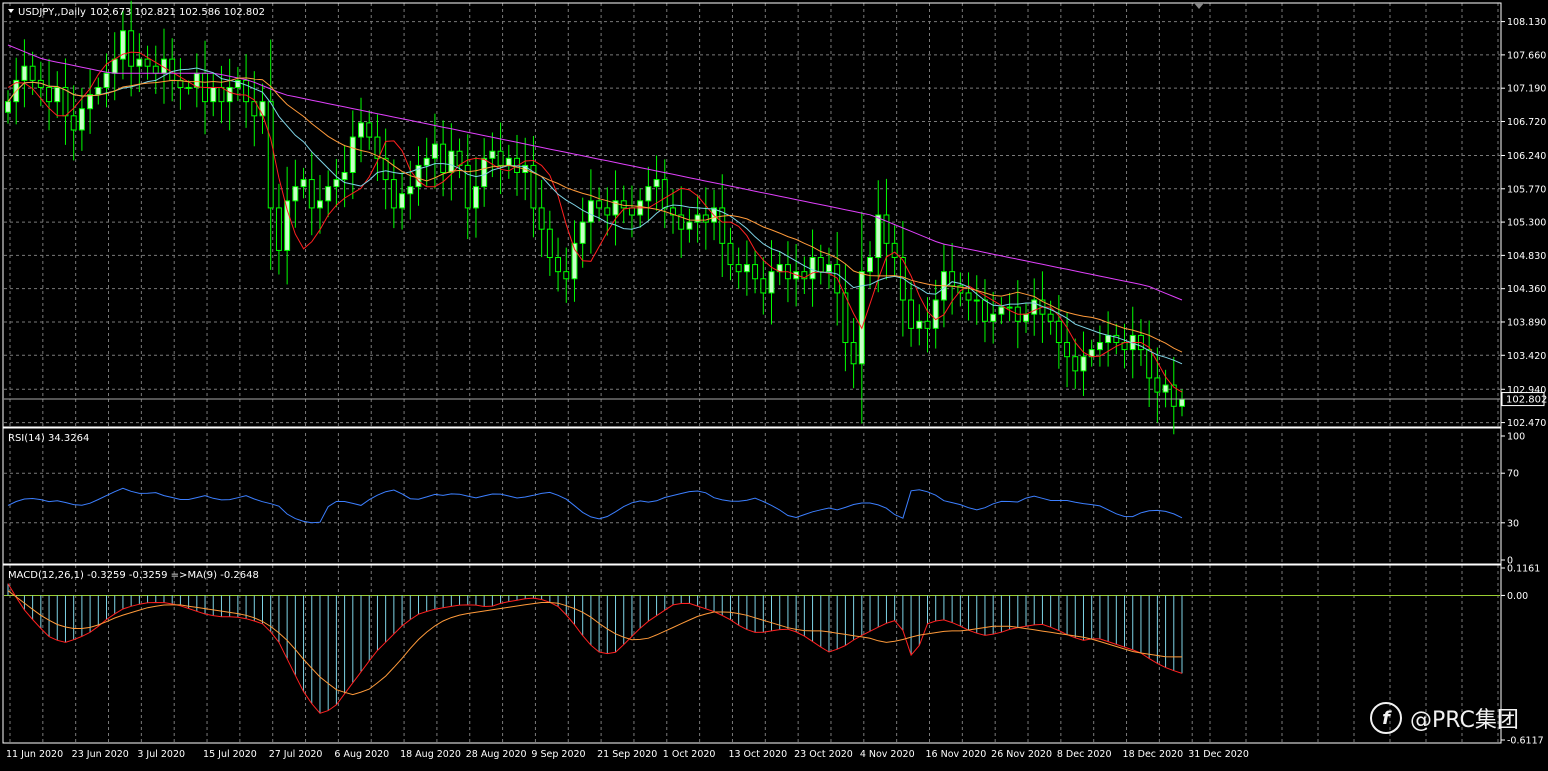 The width and height of the screenshot is (1548, 771). Describe the element at coordinates (496, 754) in the screenshot. I see `time-tick-label: 28 Aug 2020` at that location.